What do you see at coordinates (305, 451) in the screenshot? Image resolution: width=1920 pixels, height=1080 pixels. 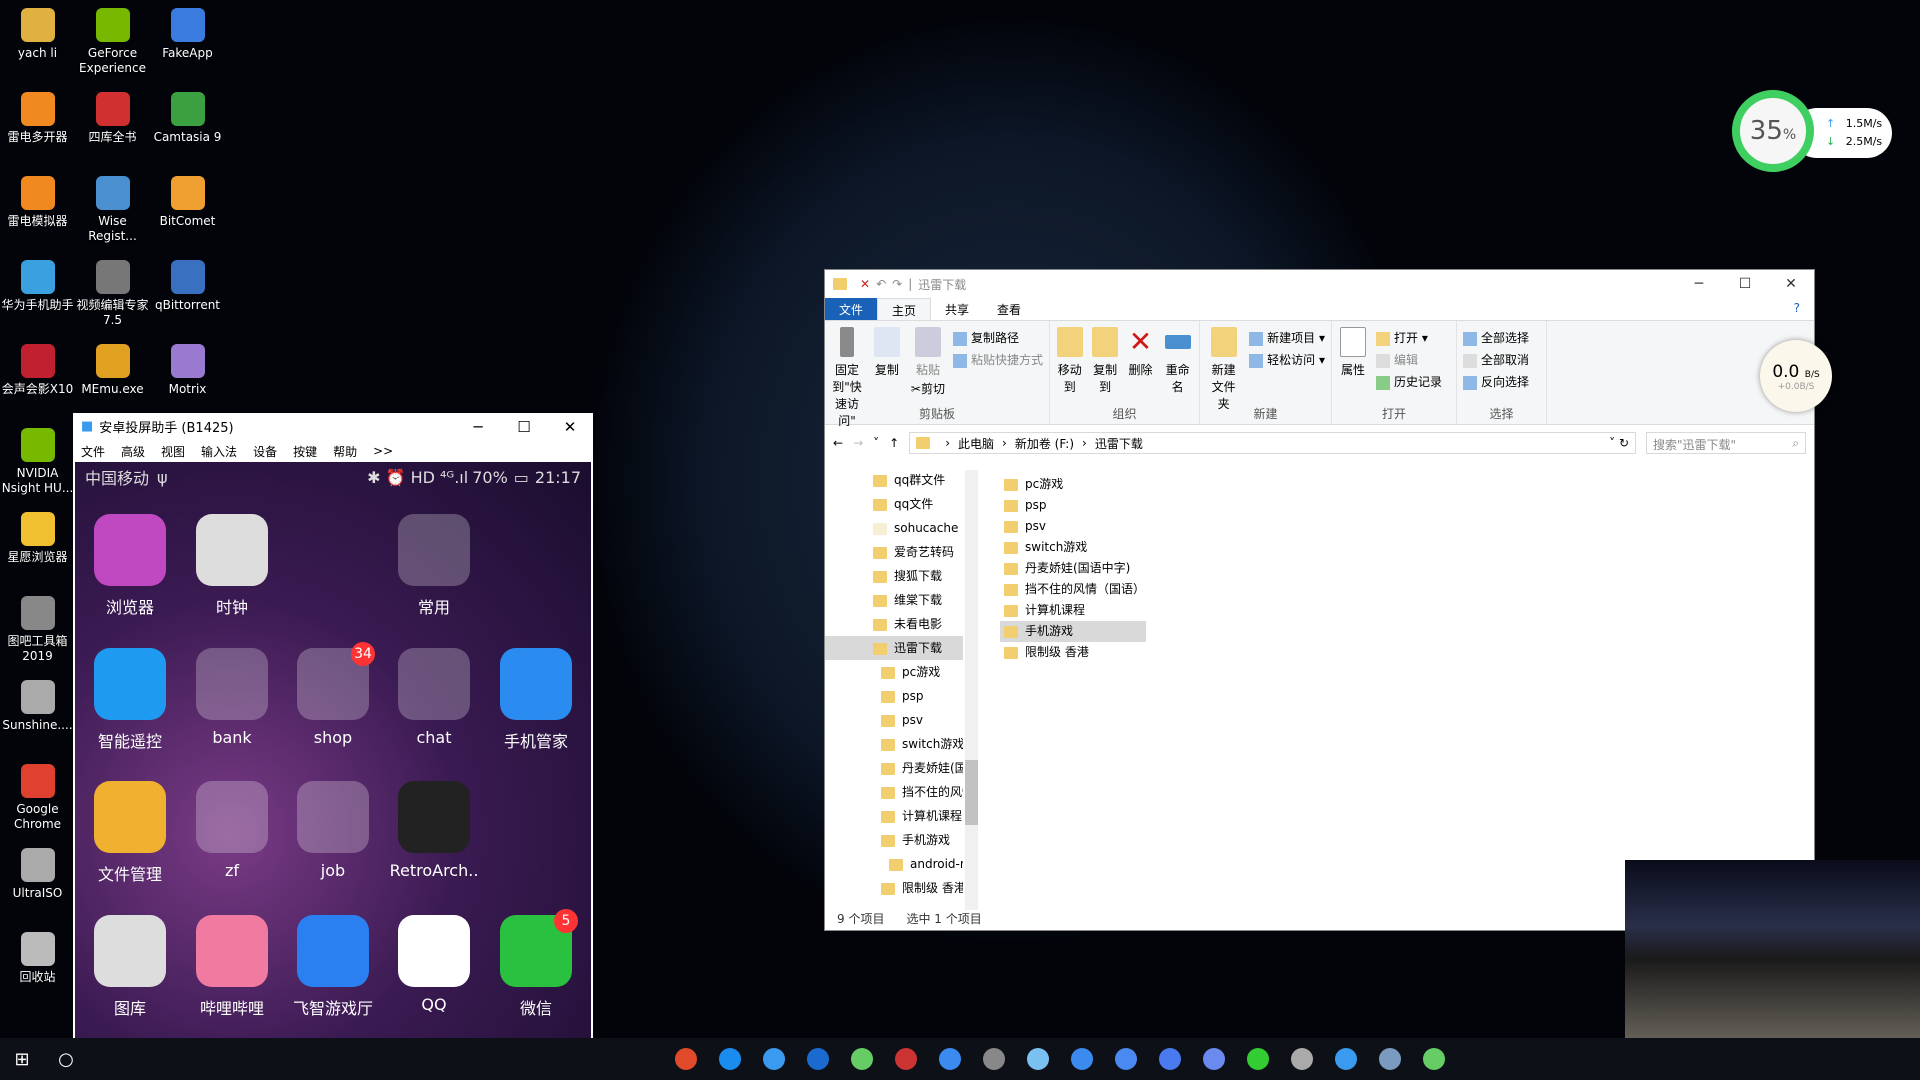 I see `menu-item: 按键` at bounding box center [305, 451].